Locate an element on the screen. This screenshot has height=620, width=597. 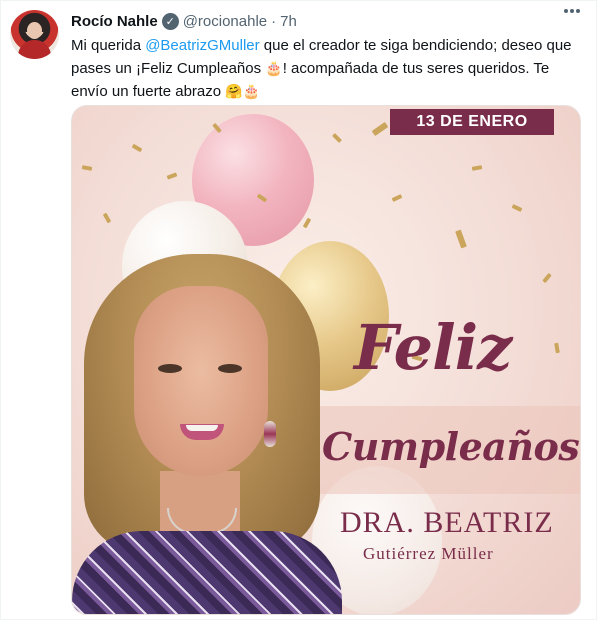
date-banner: 13 DE ENERO is located at coordinates (472, 122).